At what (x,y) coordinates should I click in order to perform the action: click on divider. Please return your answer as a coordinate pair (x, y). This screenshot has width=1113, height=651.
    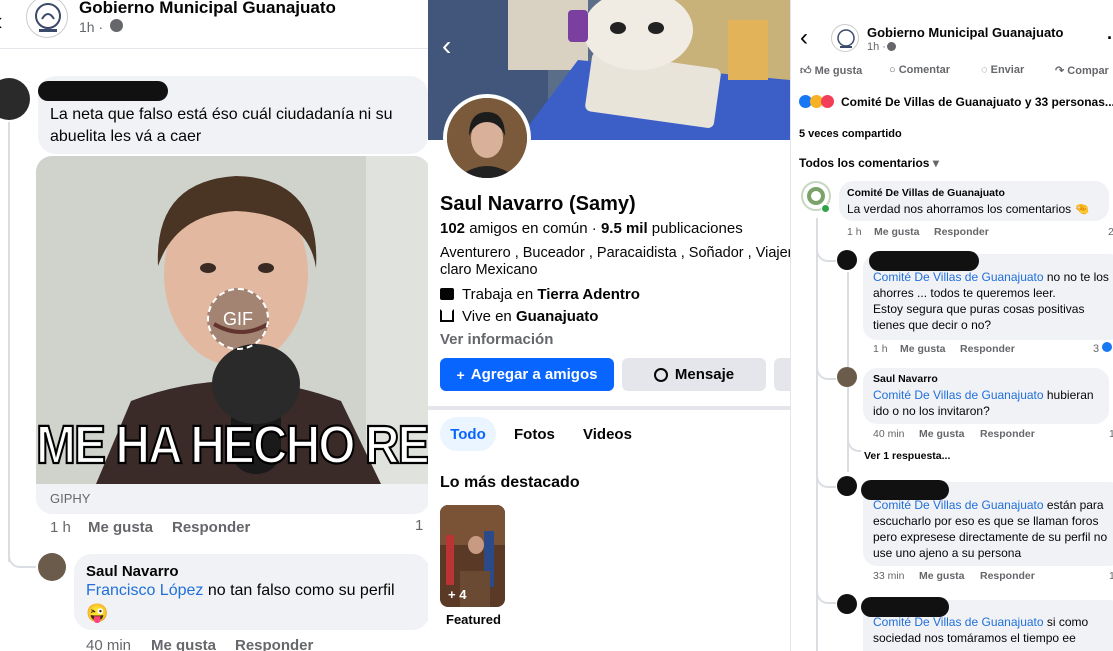
    Looking at the image, I should click on (214, 48).